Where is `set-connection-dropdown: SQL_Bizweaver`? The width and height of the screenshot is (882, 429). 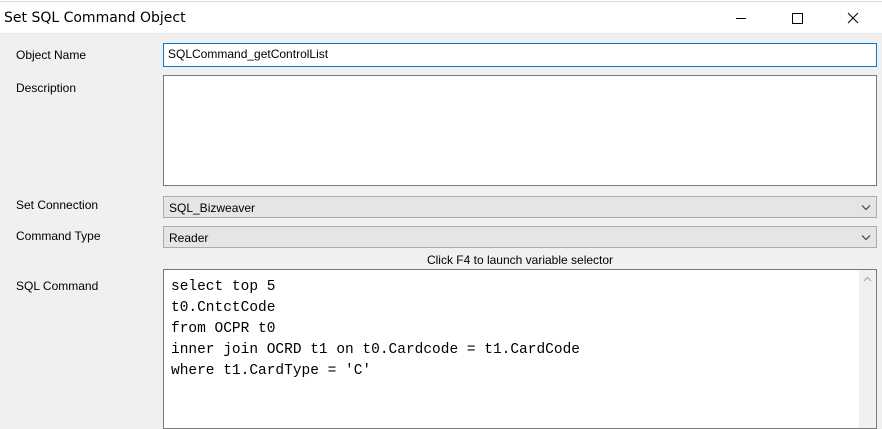 set-connection-dropdown: SQL_Bizweaver is located at coordinates (520, 207).